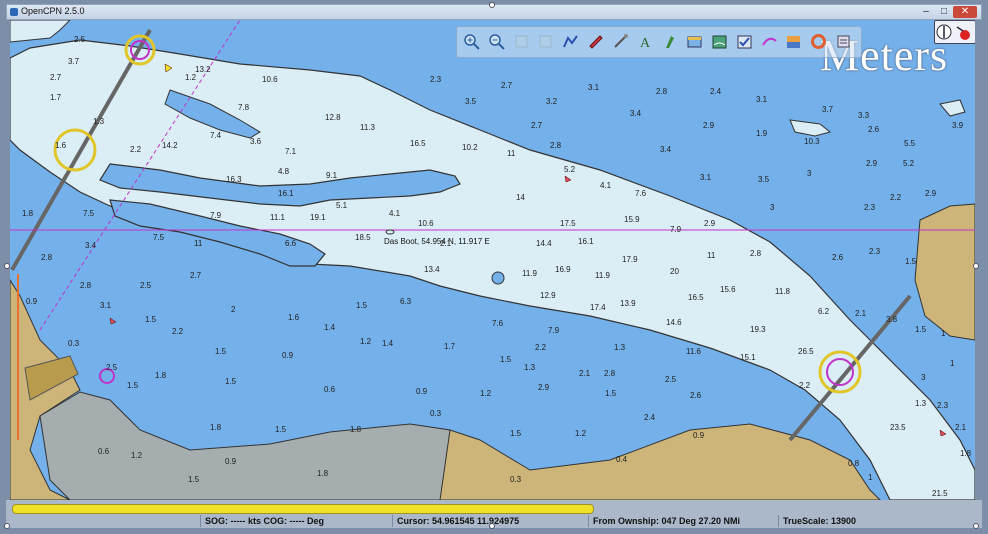 This screenshot has height=534, width=988. Describe the element at coordinates (748, 357) in the screenshot. I see `depth-sounding: 15.1` at that location.